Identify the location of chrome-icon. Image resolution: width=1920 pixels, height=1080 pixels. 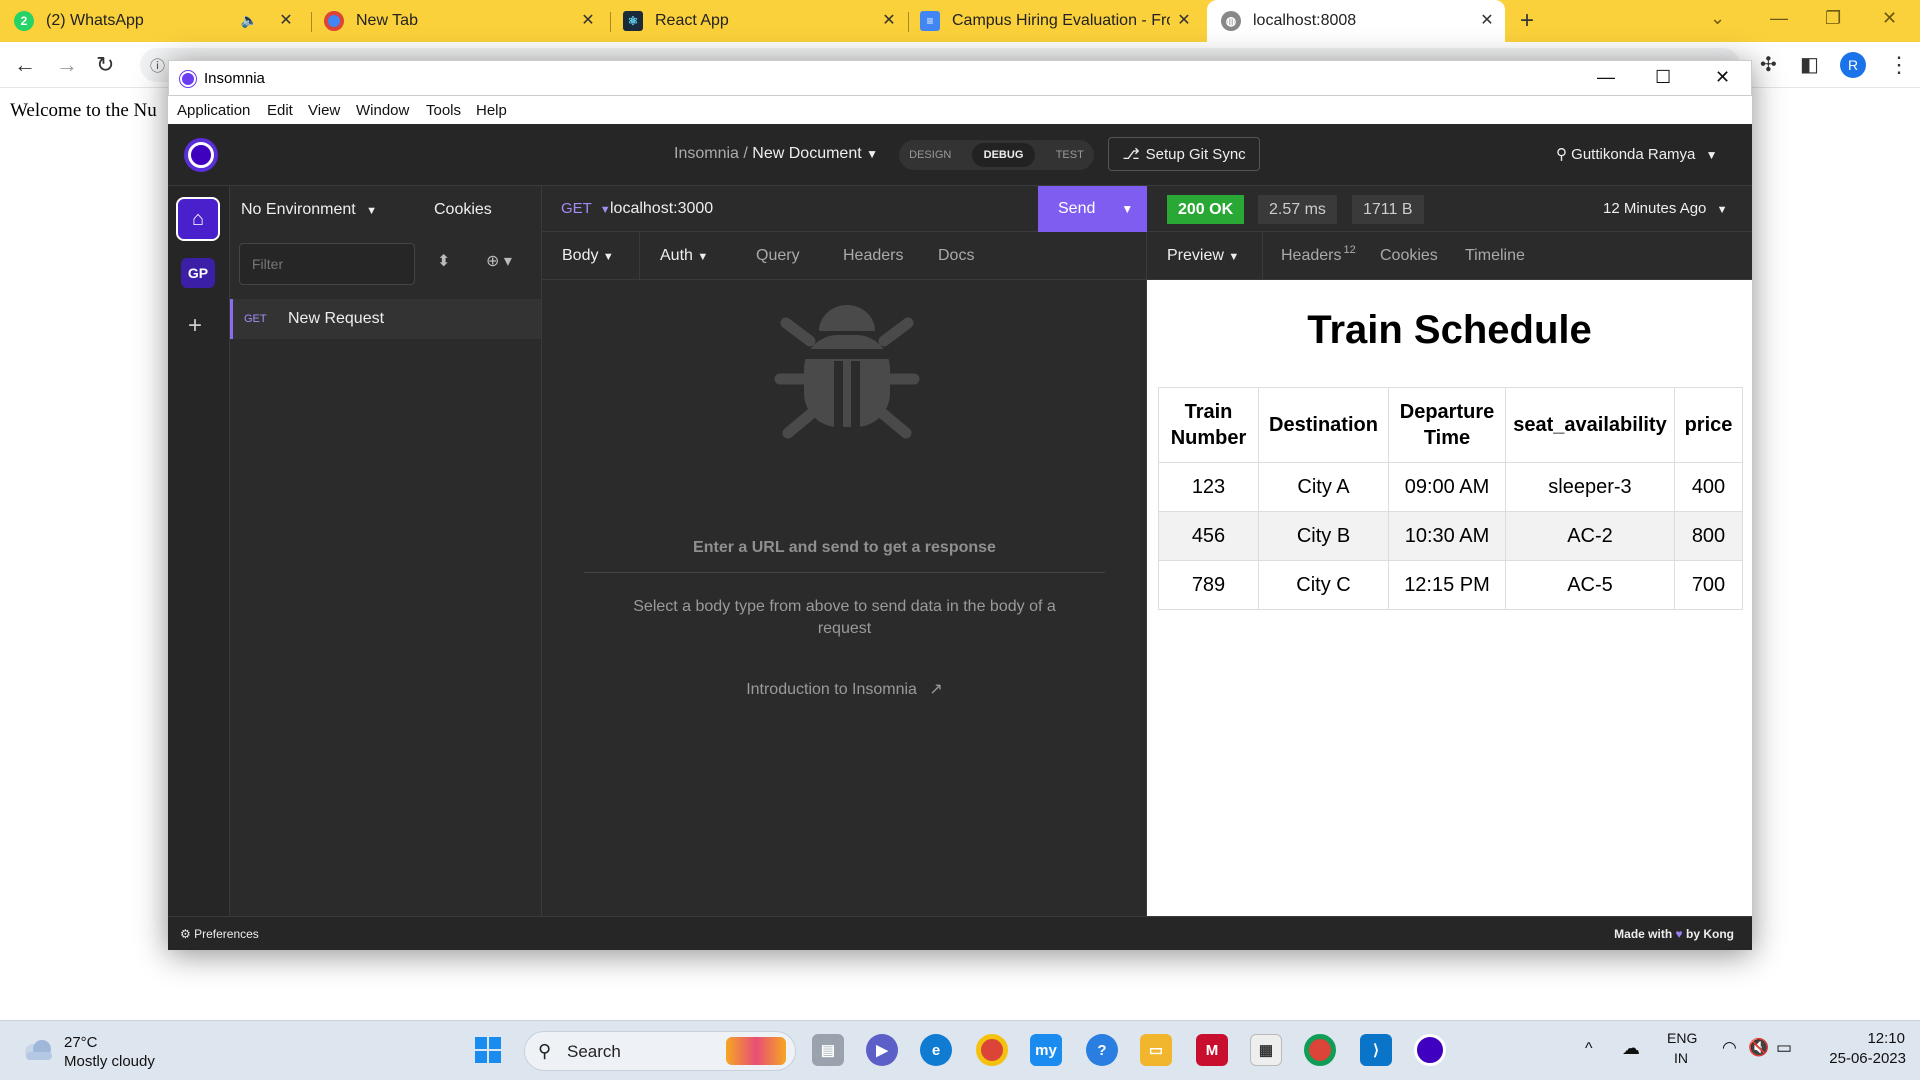
(992, 1050).